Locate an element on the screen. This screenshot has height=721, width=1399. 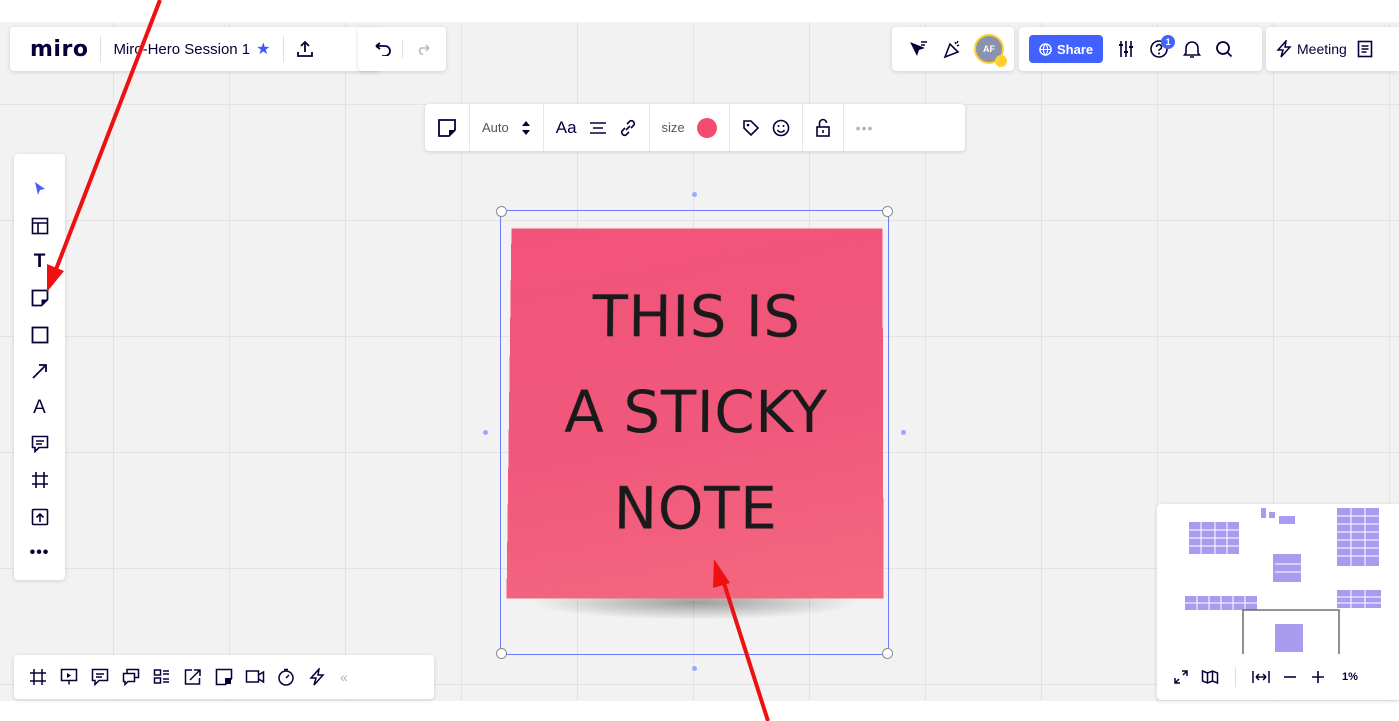
arrow-to-sticky-note is located at coordinates (741, 640).